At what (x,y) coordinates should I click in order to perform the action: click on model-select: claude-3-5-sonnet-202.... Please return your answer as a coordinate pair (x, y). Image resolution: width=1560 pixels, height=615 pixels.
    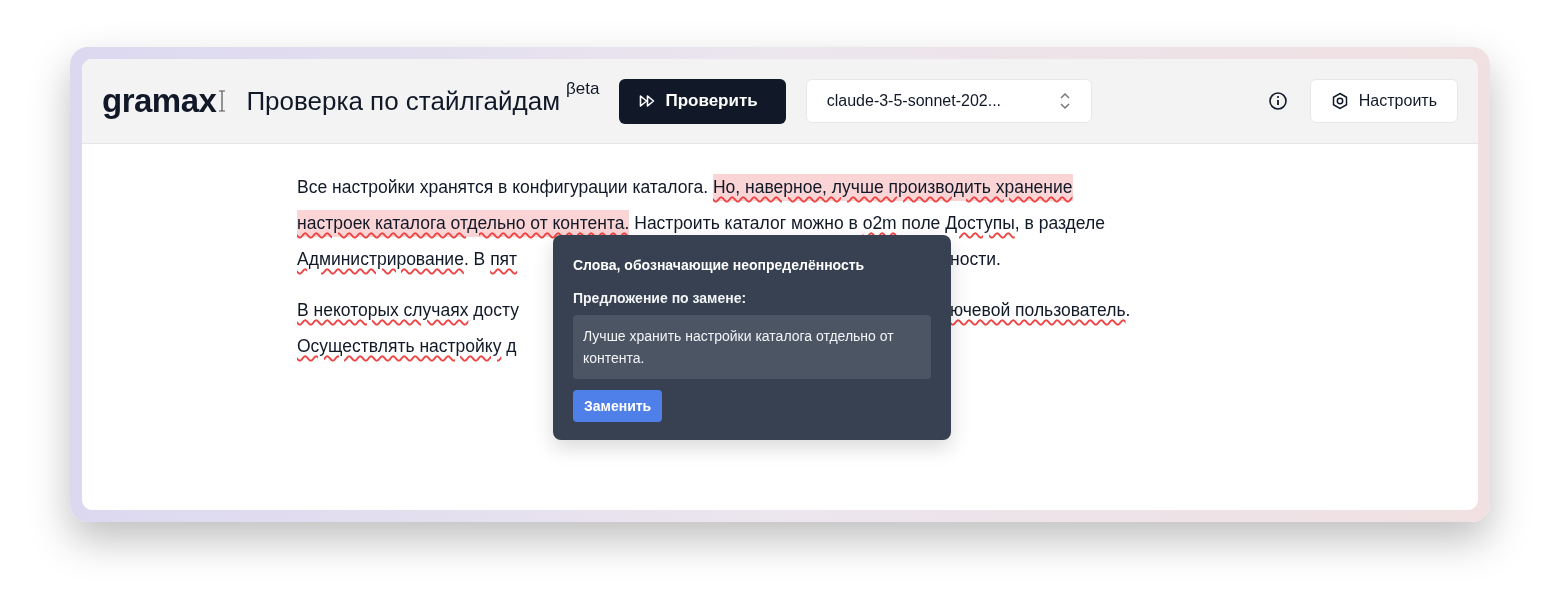
    Looking at the image, I should click on (948, 101).